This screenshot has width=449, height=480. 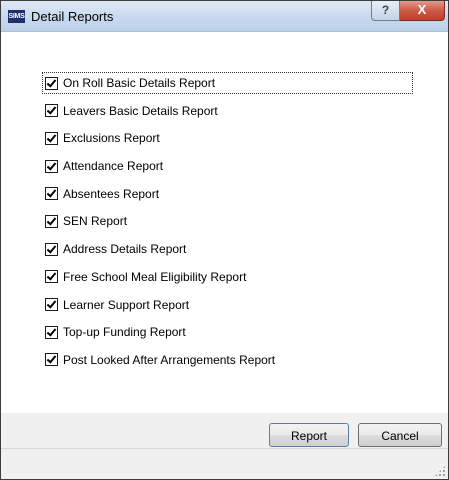 I want to click on sims-app-icon: SIMS, so click(x=16, y=16).